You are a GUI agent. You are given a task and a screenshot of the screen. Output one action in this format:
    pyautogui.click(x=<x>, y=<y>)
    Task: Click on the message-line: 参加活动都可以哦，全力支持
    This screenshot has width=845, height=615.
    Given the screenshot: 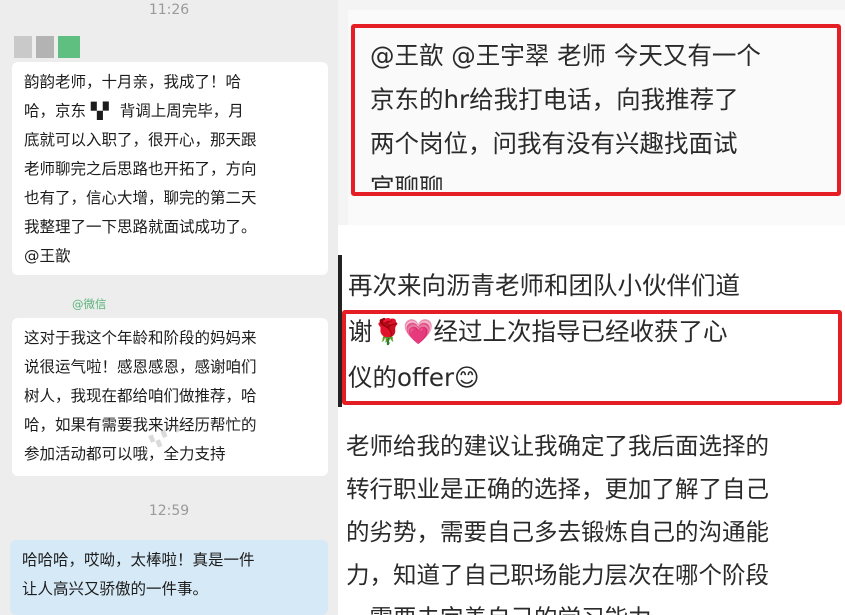 What is the action you would take?
    pyautogui.click(x=125, y=454)
    